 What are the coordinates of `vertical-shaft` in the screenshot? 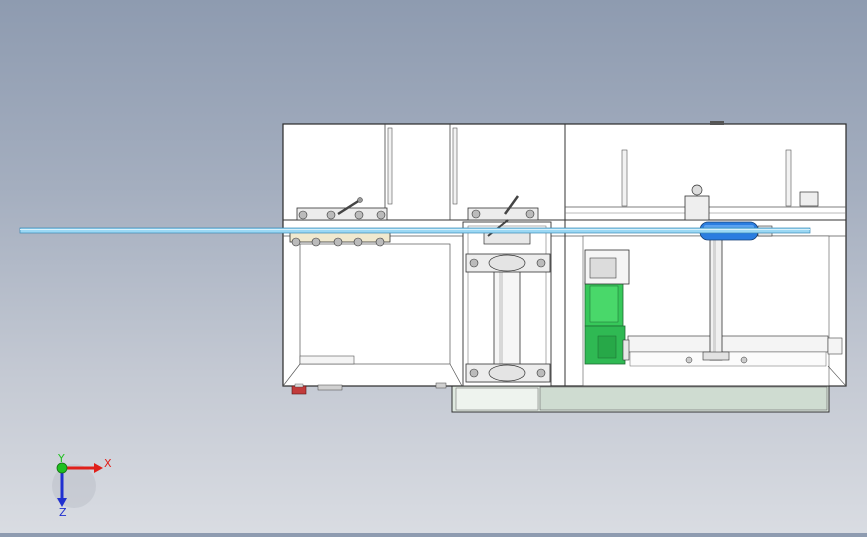 It's located at (507, 314).